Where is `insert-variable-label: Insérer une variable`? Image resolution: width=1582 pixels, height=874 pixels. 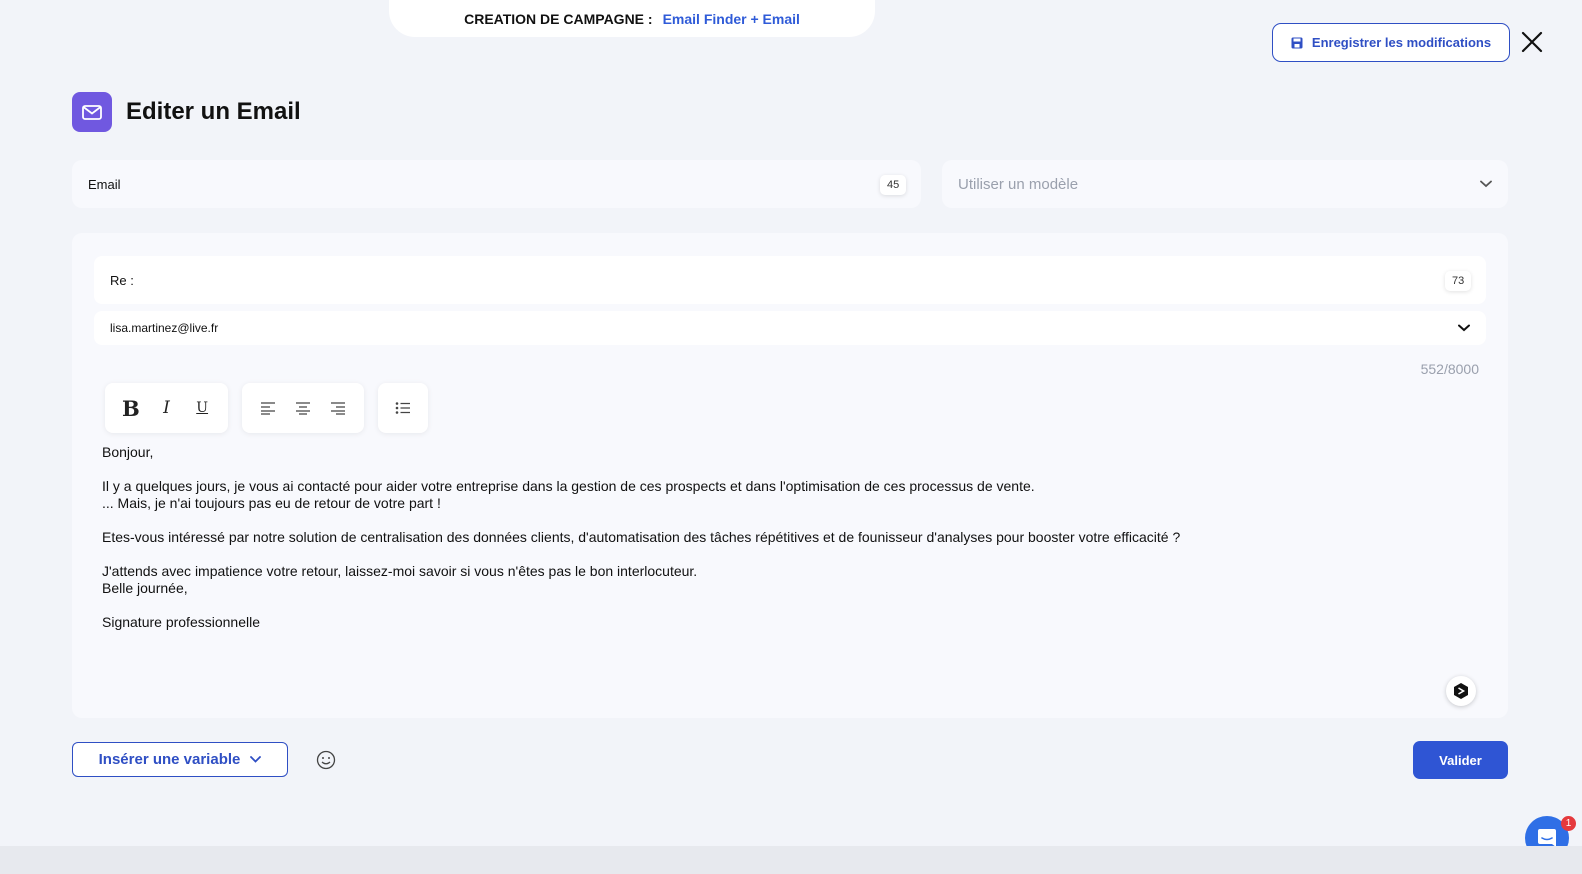 insert-variable-label: Insérer une variable is located at coordinates (169, 759).